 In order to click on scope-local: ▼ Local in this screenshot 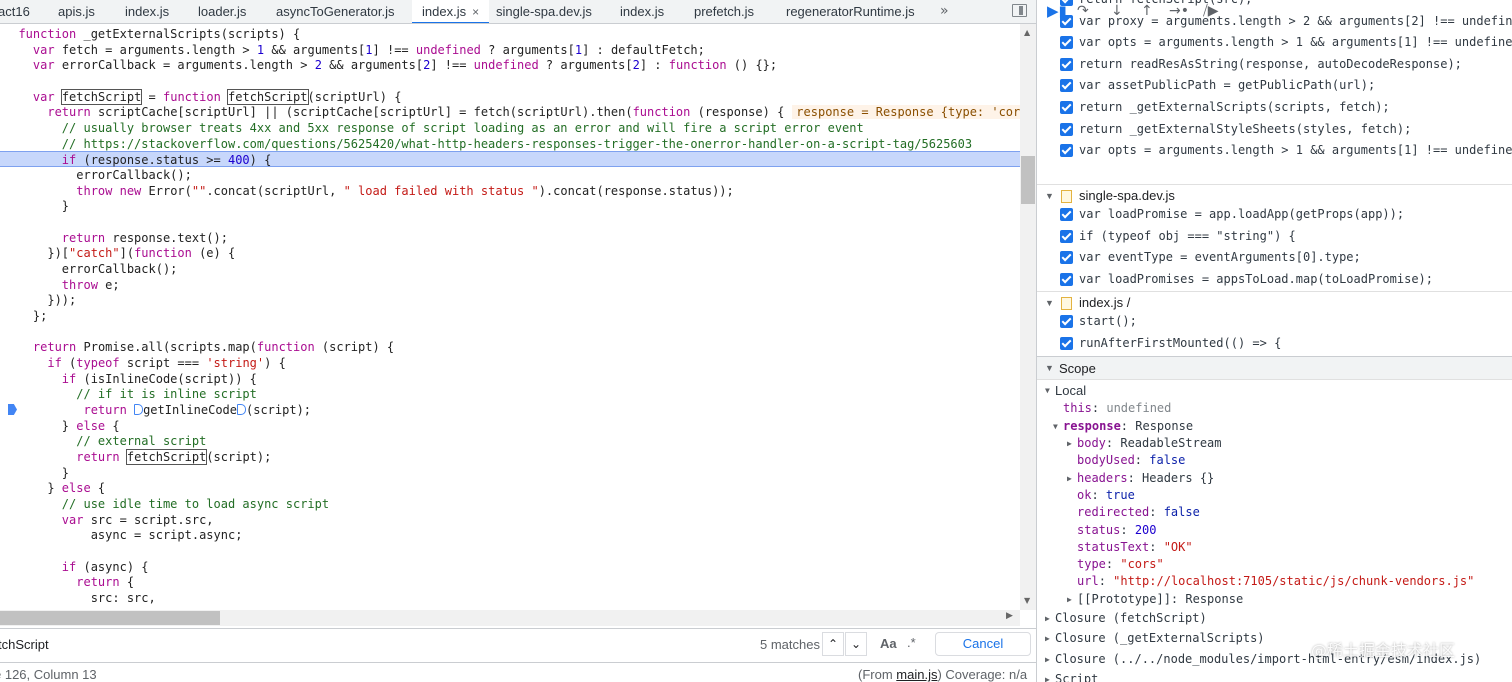, I will do `click(1274, 390)`.